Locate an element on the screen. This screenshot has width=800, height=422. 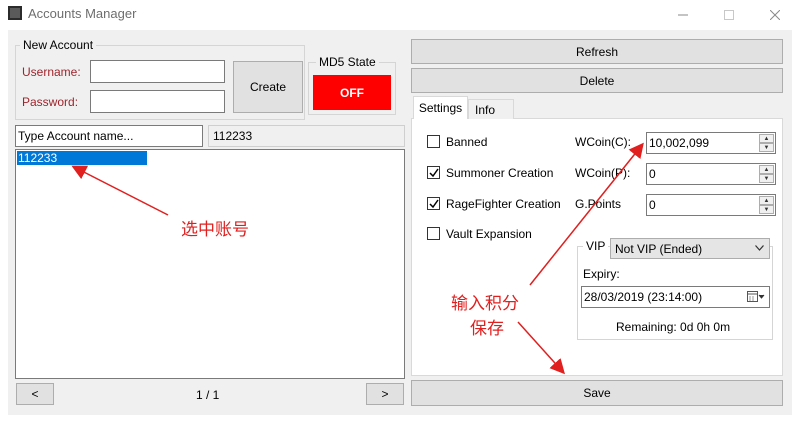
annotation-save: 保存 is located at coordinates (487, 329).